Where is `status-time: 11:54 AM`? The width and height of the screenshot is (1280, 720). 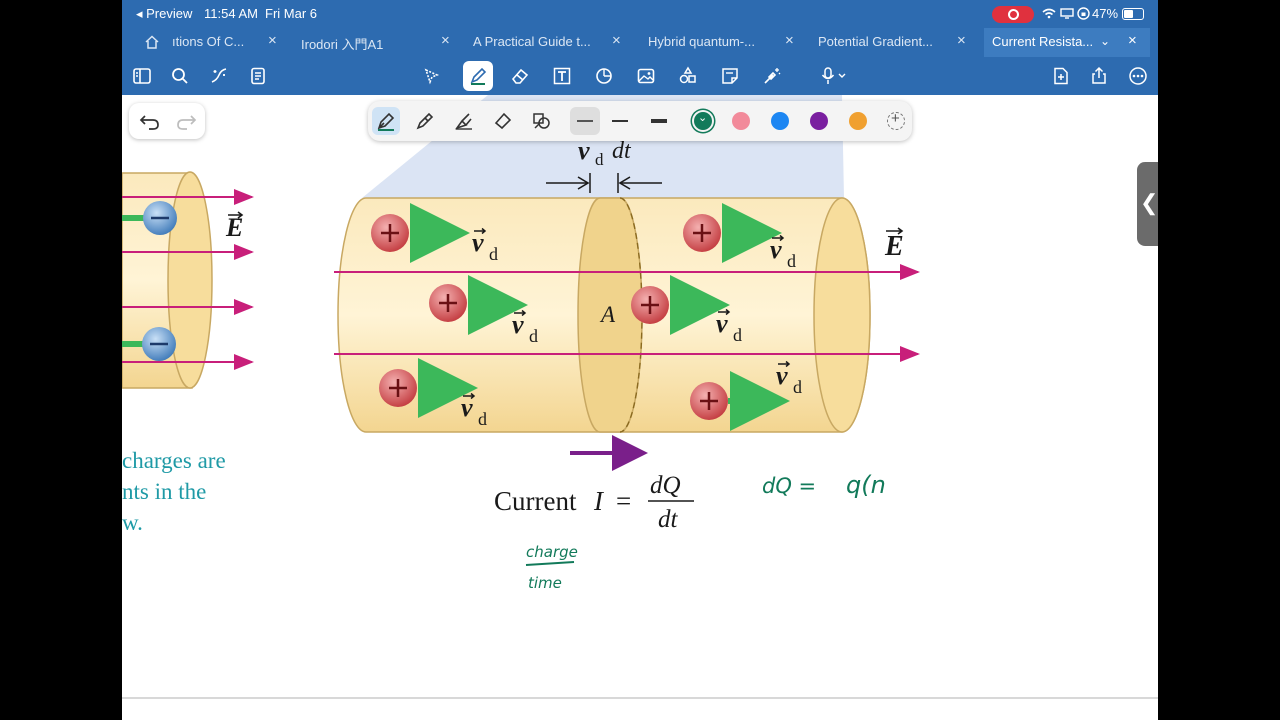
status-time: 11:54 AM is located at coordinates (231, 13).